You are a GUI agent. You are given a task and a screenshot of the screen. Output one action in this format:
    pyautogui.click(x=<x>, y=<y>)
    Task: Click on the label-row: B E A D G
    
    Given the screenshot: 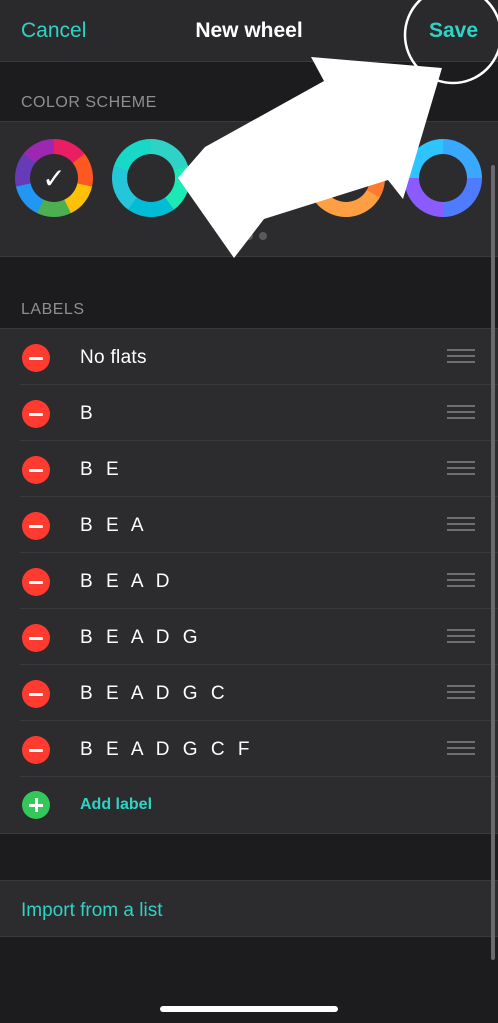 What is the action you would take?
    pyautogui.click(x=249, y=637)
    